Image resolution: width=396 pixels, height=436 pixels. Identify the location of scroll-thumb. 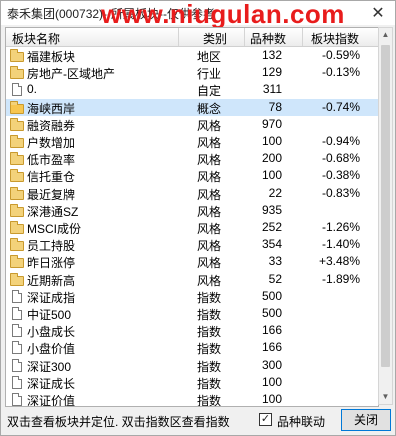
(385, 206).